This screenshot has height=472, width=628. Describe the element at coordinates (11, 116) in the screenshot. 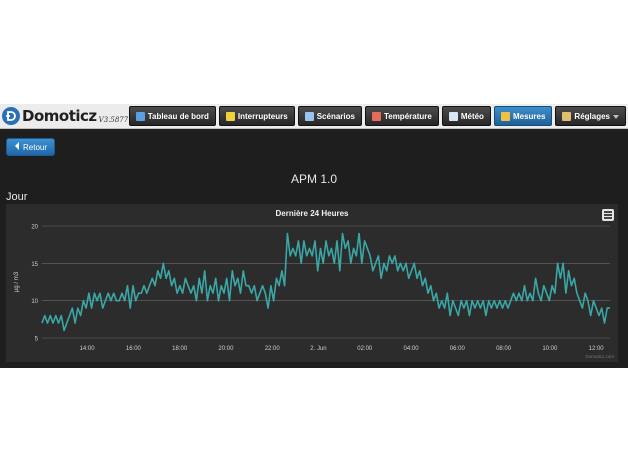

I see `domoticz-logo-icon` at that location.